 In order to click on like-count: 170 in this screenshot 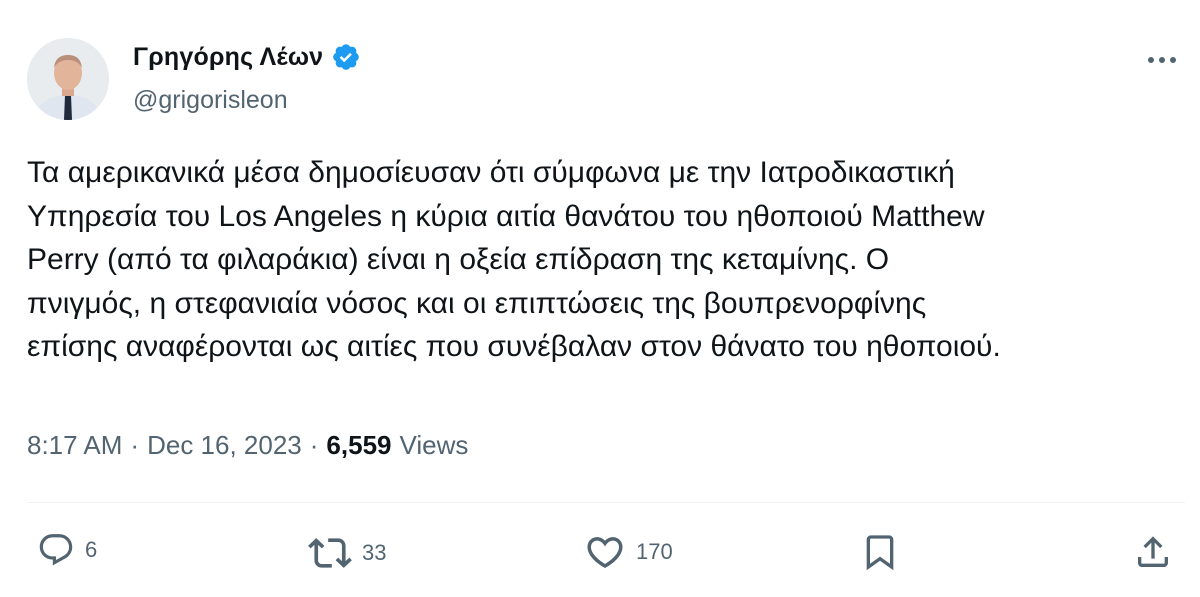, I will do `click(654, 551)`.